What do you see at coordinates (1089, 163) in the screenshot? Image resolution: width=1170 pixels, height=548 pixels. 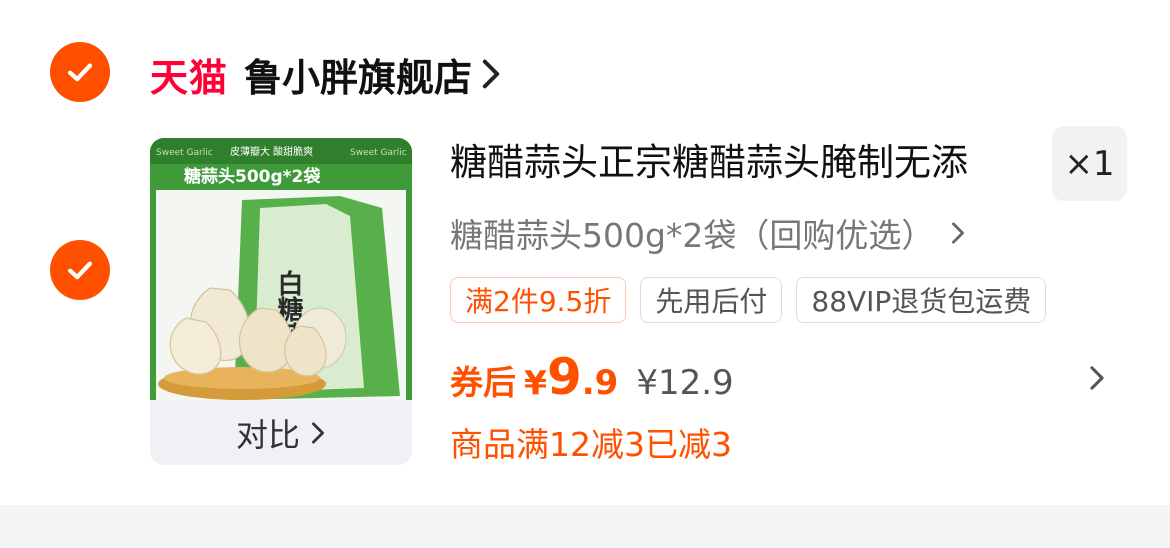 I see `quantity-badge: ×1` at bounding box center [1089, 163].